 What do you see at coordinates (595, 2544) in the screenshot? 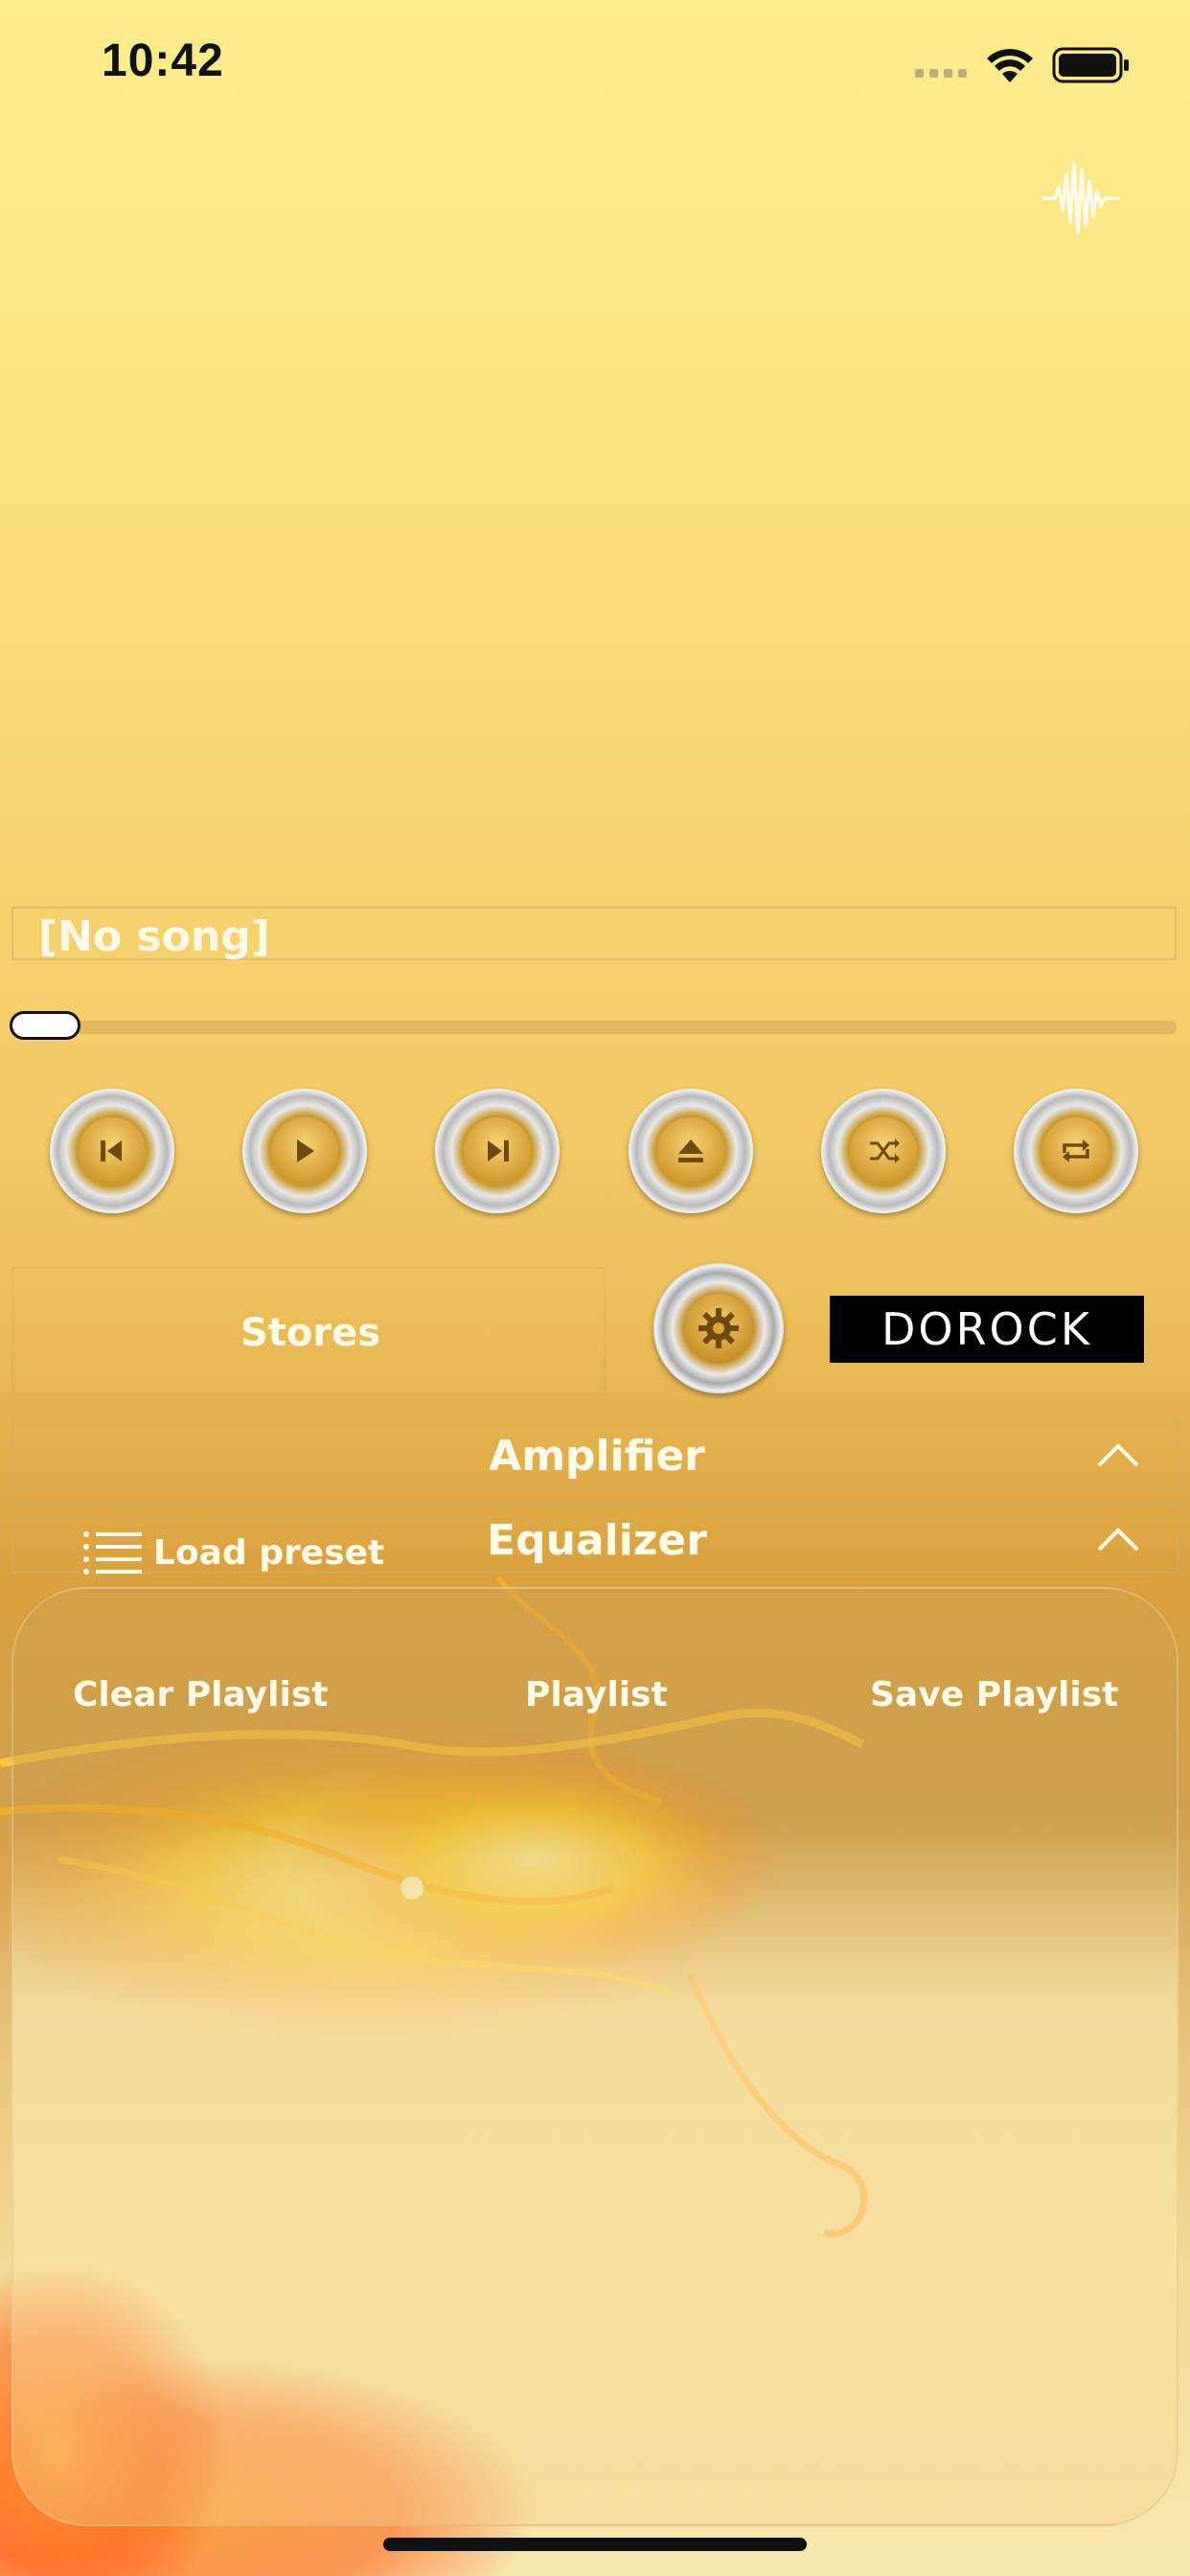
I see `home-indicator` at bounding box center [595, 2544].